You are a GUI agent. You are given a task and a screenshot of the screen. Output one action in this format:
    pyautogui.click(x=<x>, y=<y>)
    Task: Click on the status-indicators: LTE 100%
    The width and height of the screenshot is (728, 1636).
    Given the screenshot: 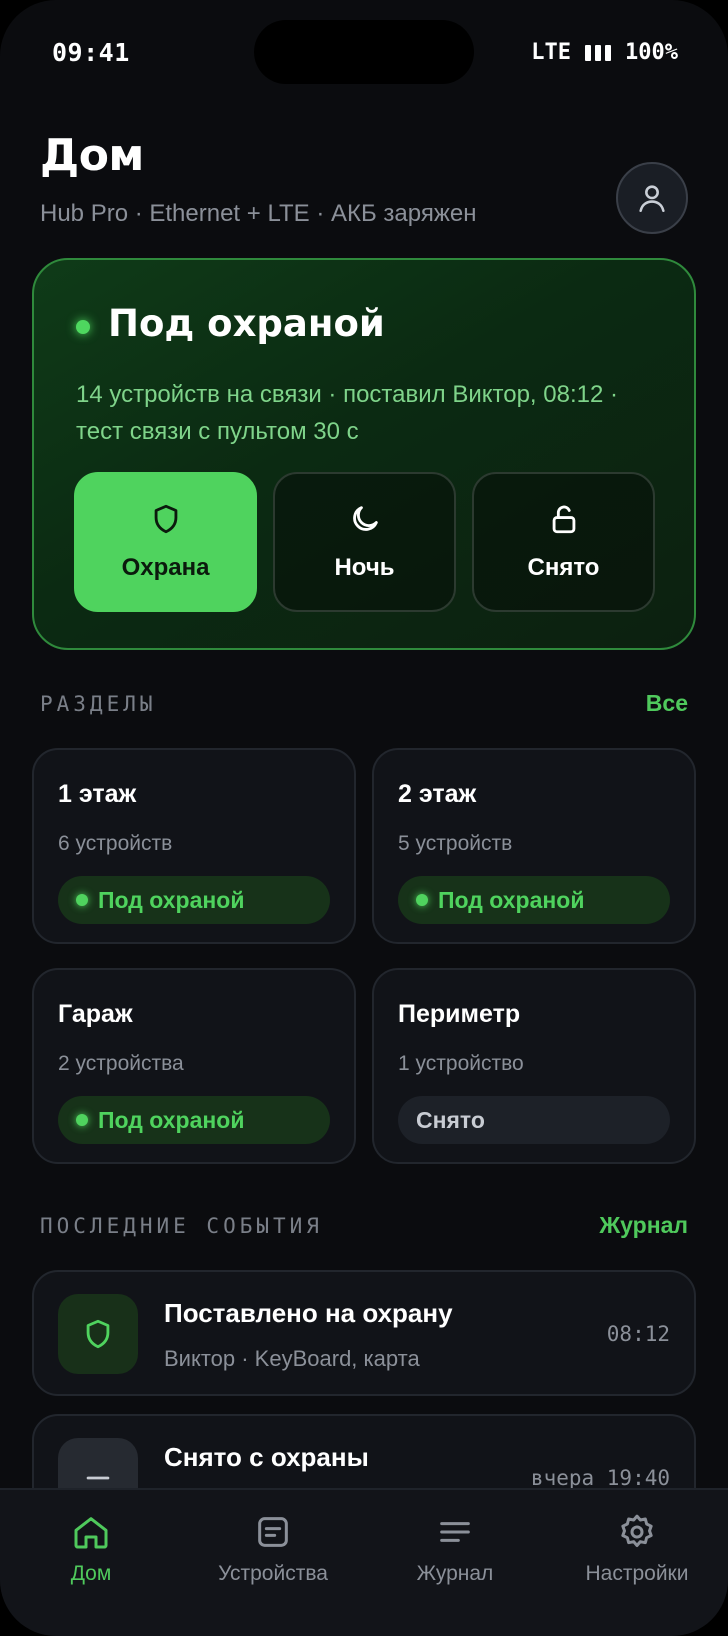 What is the action you would take?
    pyautogui.click(x=604, y=52)
    